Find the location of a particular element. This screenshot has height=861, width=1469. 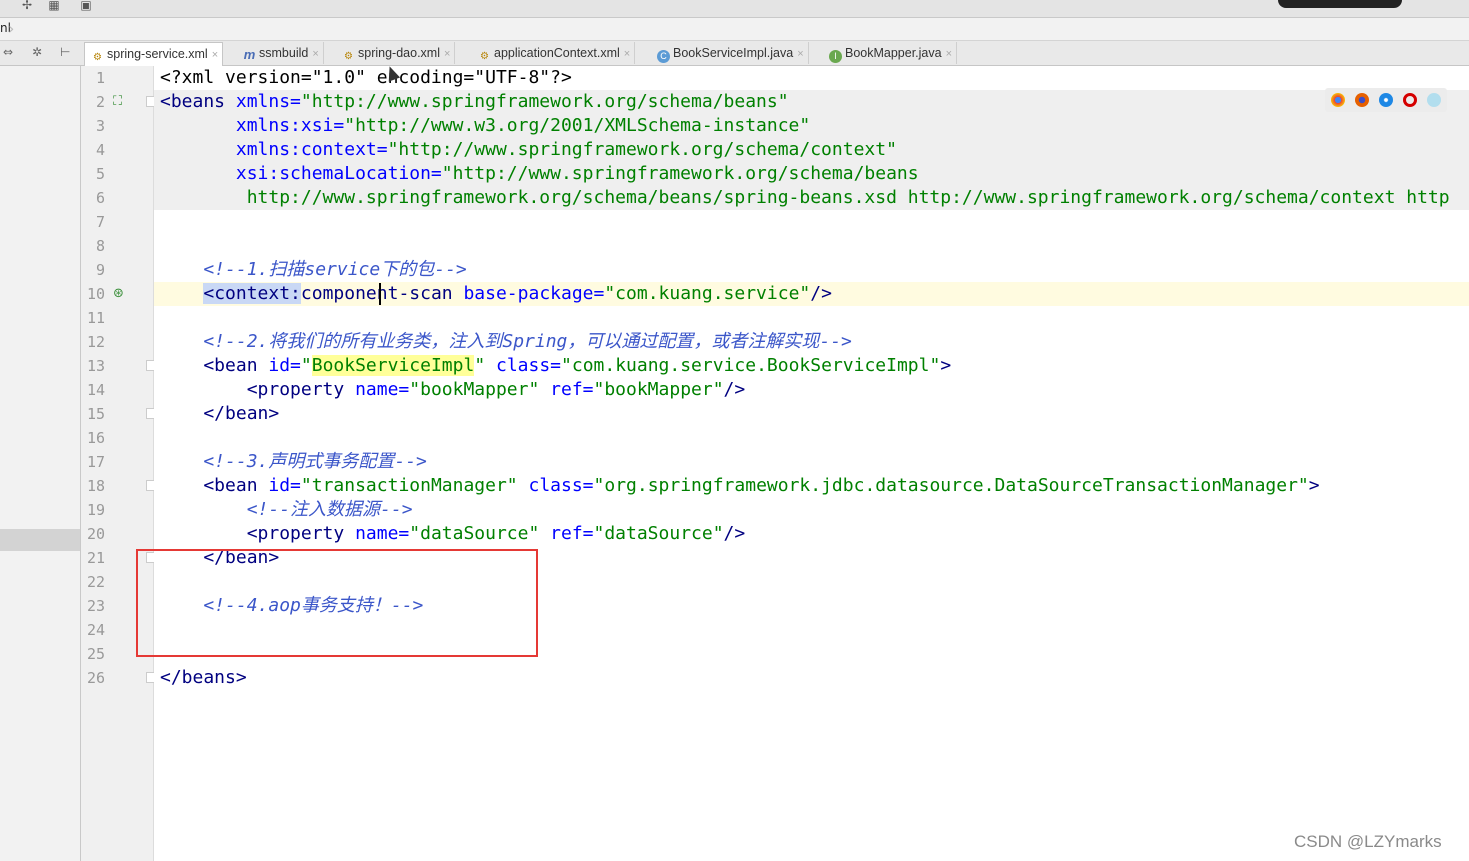

tag: component-scan is located at coordinates (376, 293).